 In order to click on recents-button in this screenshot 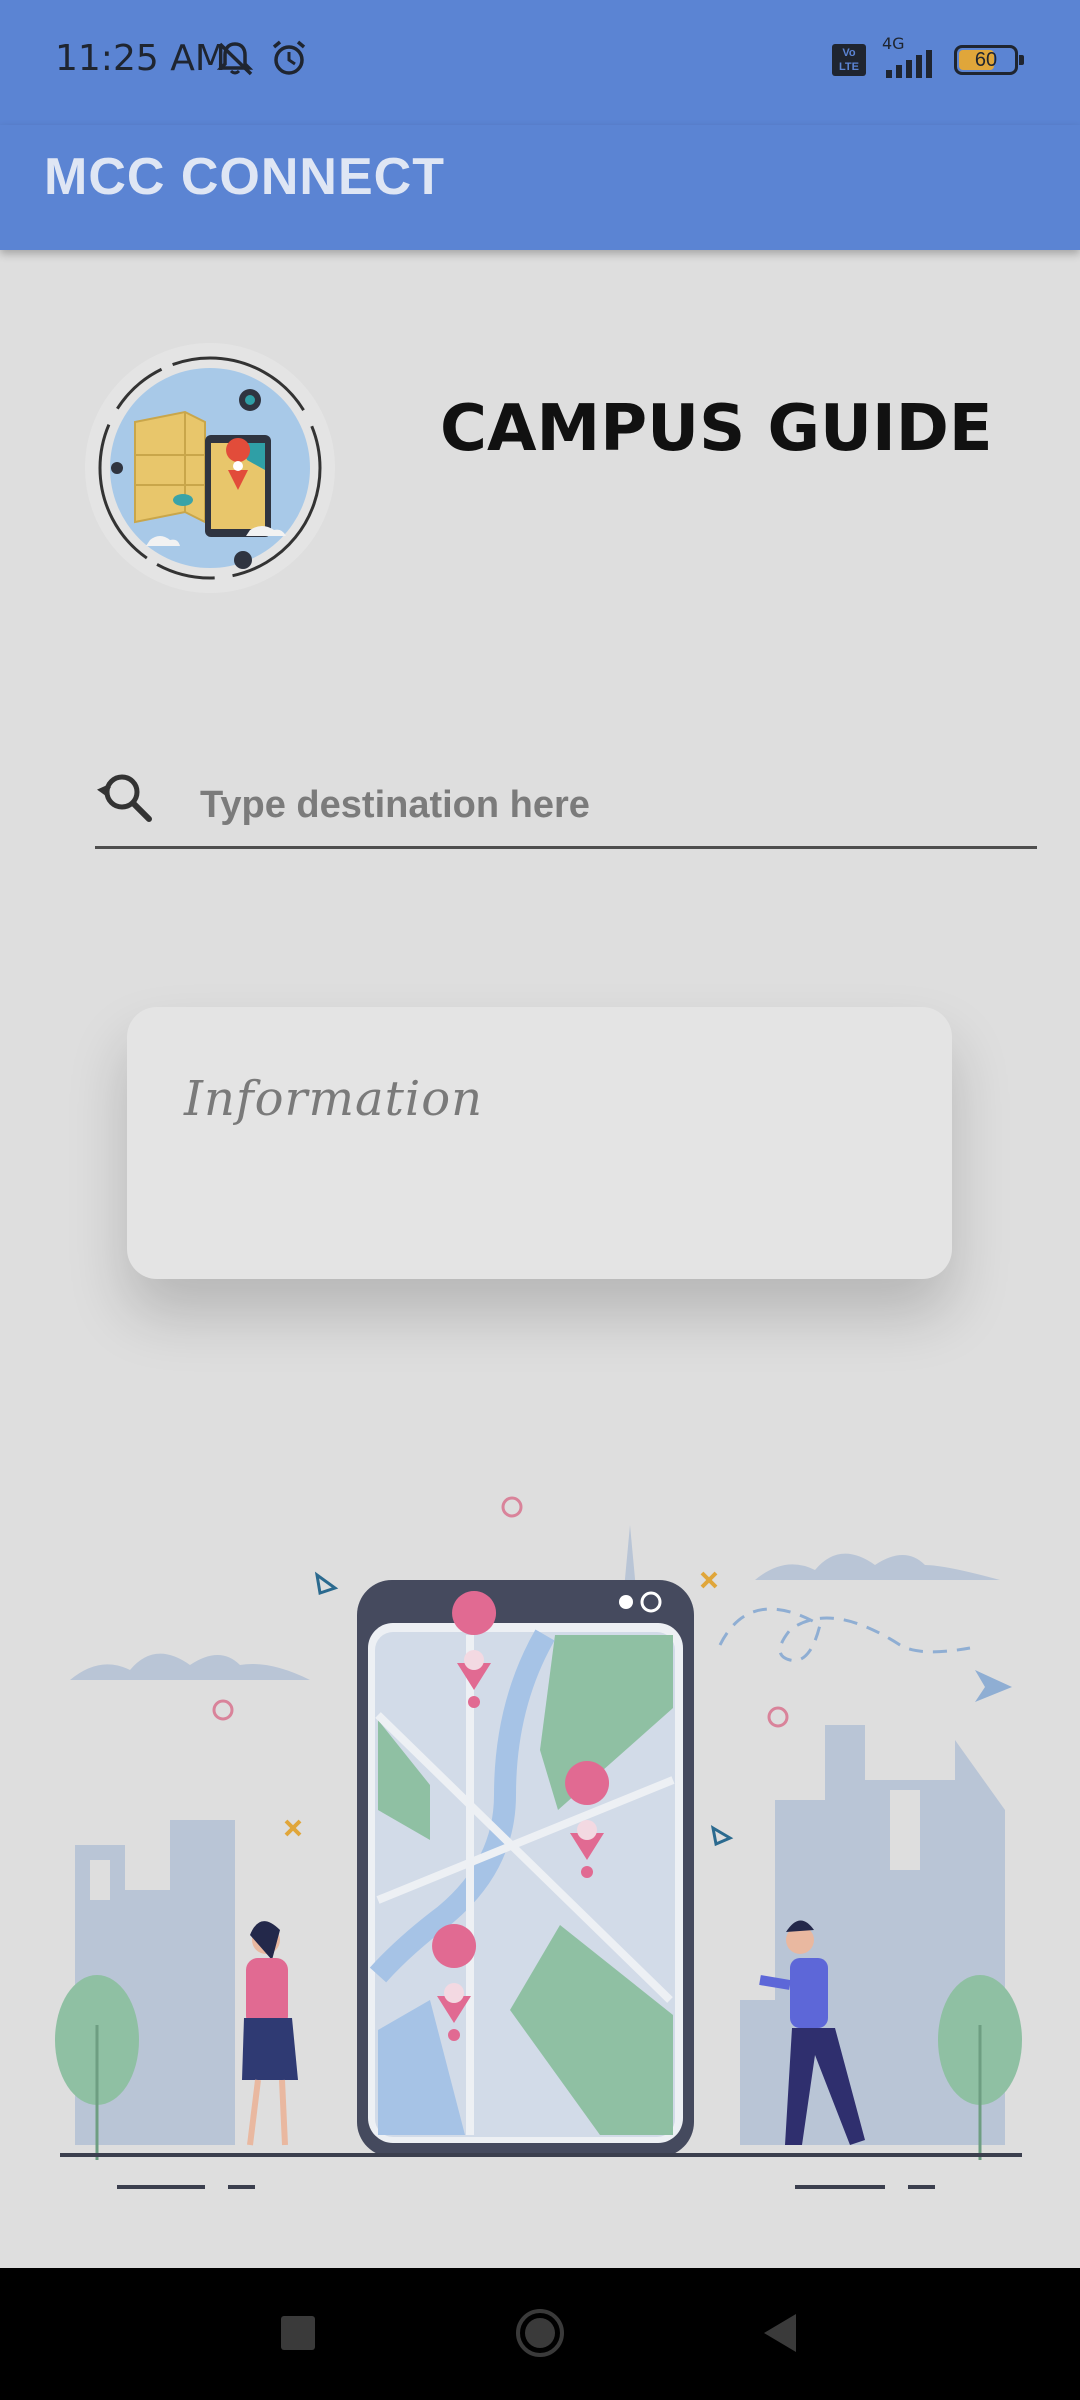, I will do `click(298, 2333)`.